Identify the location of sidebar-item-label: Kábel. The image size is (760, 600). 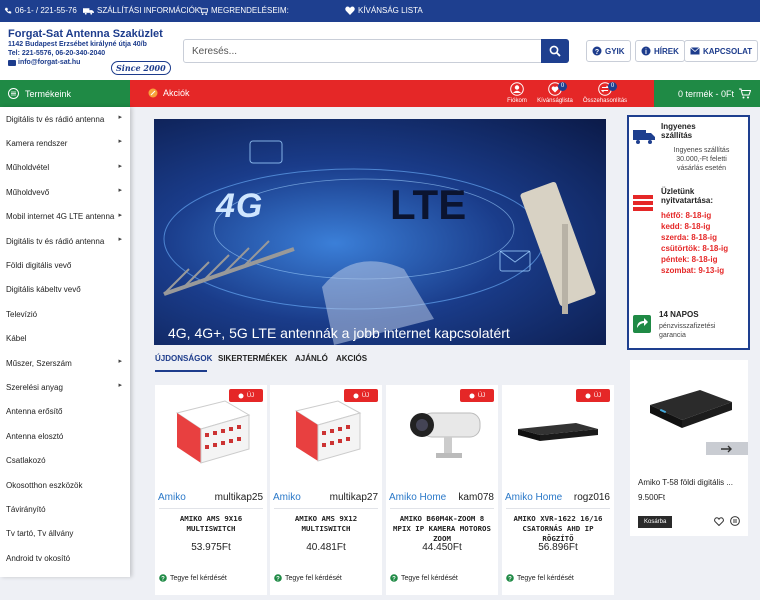
(16, 339).